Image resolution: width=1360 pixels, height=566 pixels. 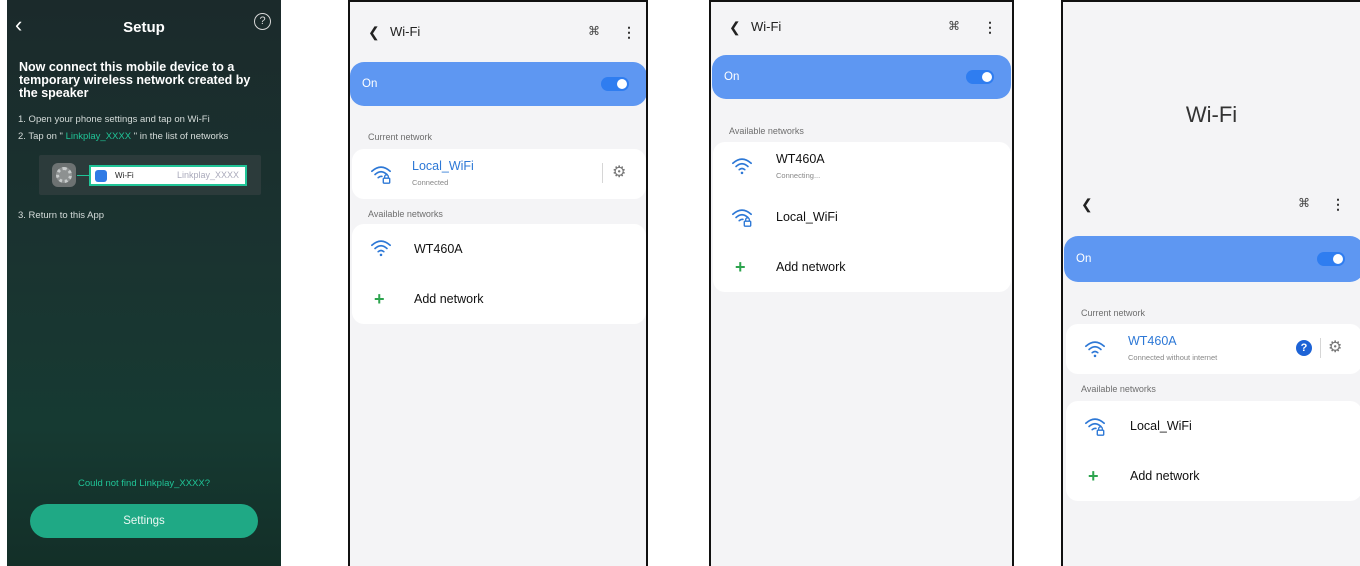 What do you see at coordinates (1211, 114) in the screenshot?
I see `page-title-large: Wi-Fi` at bounding box center [1211, 114].